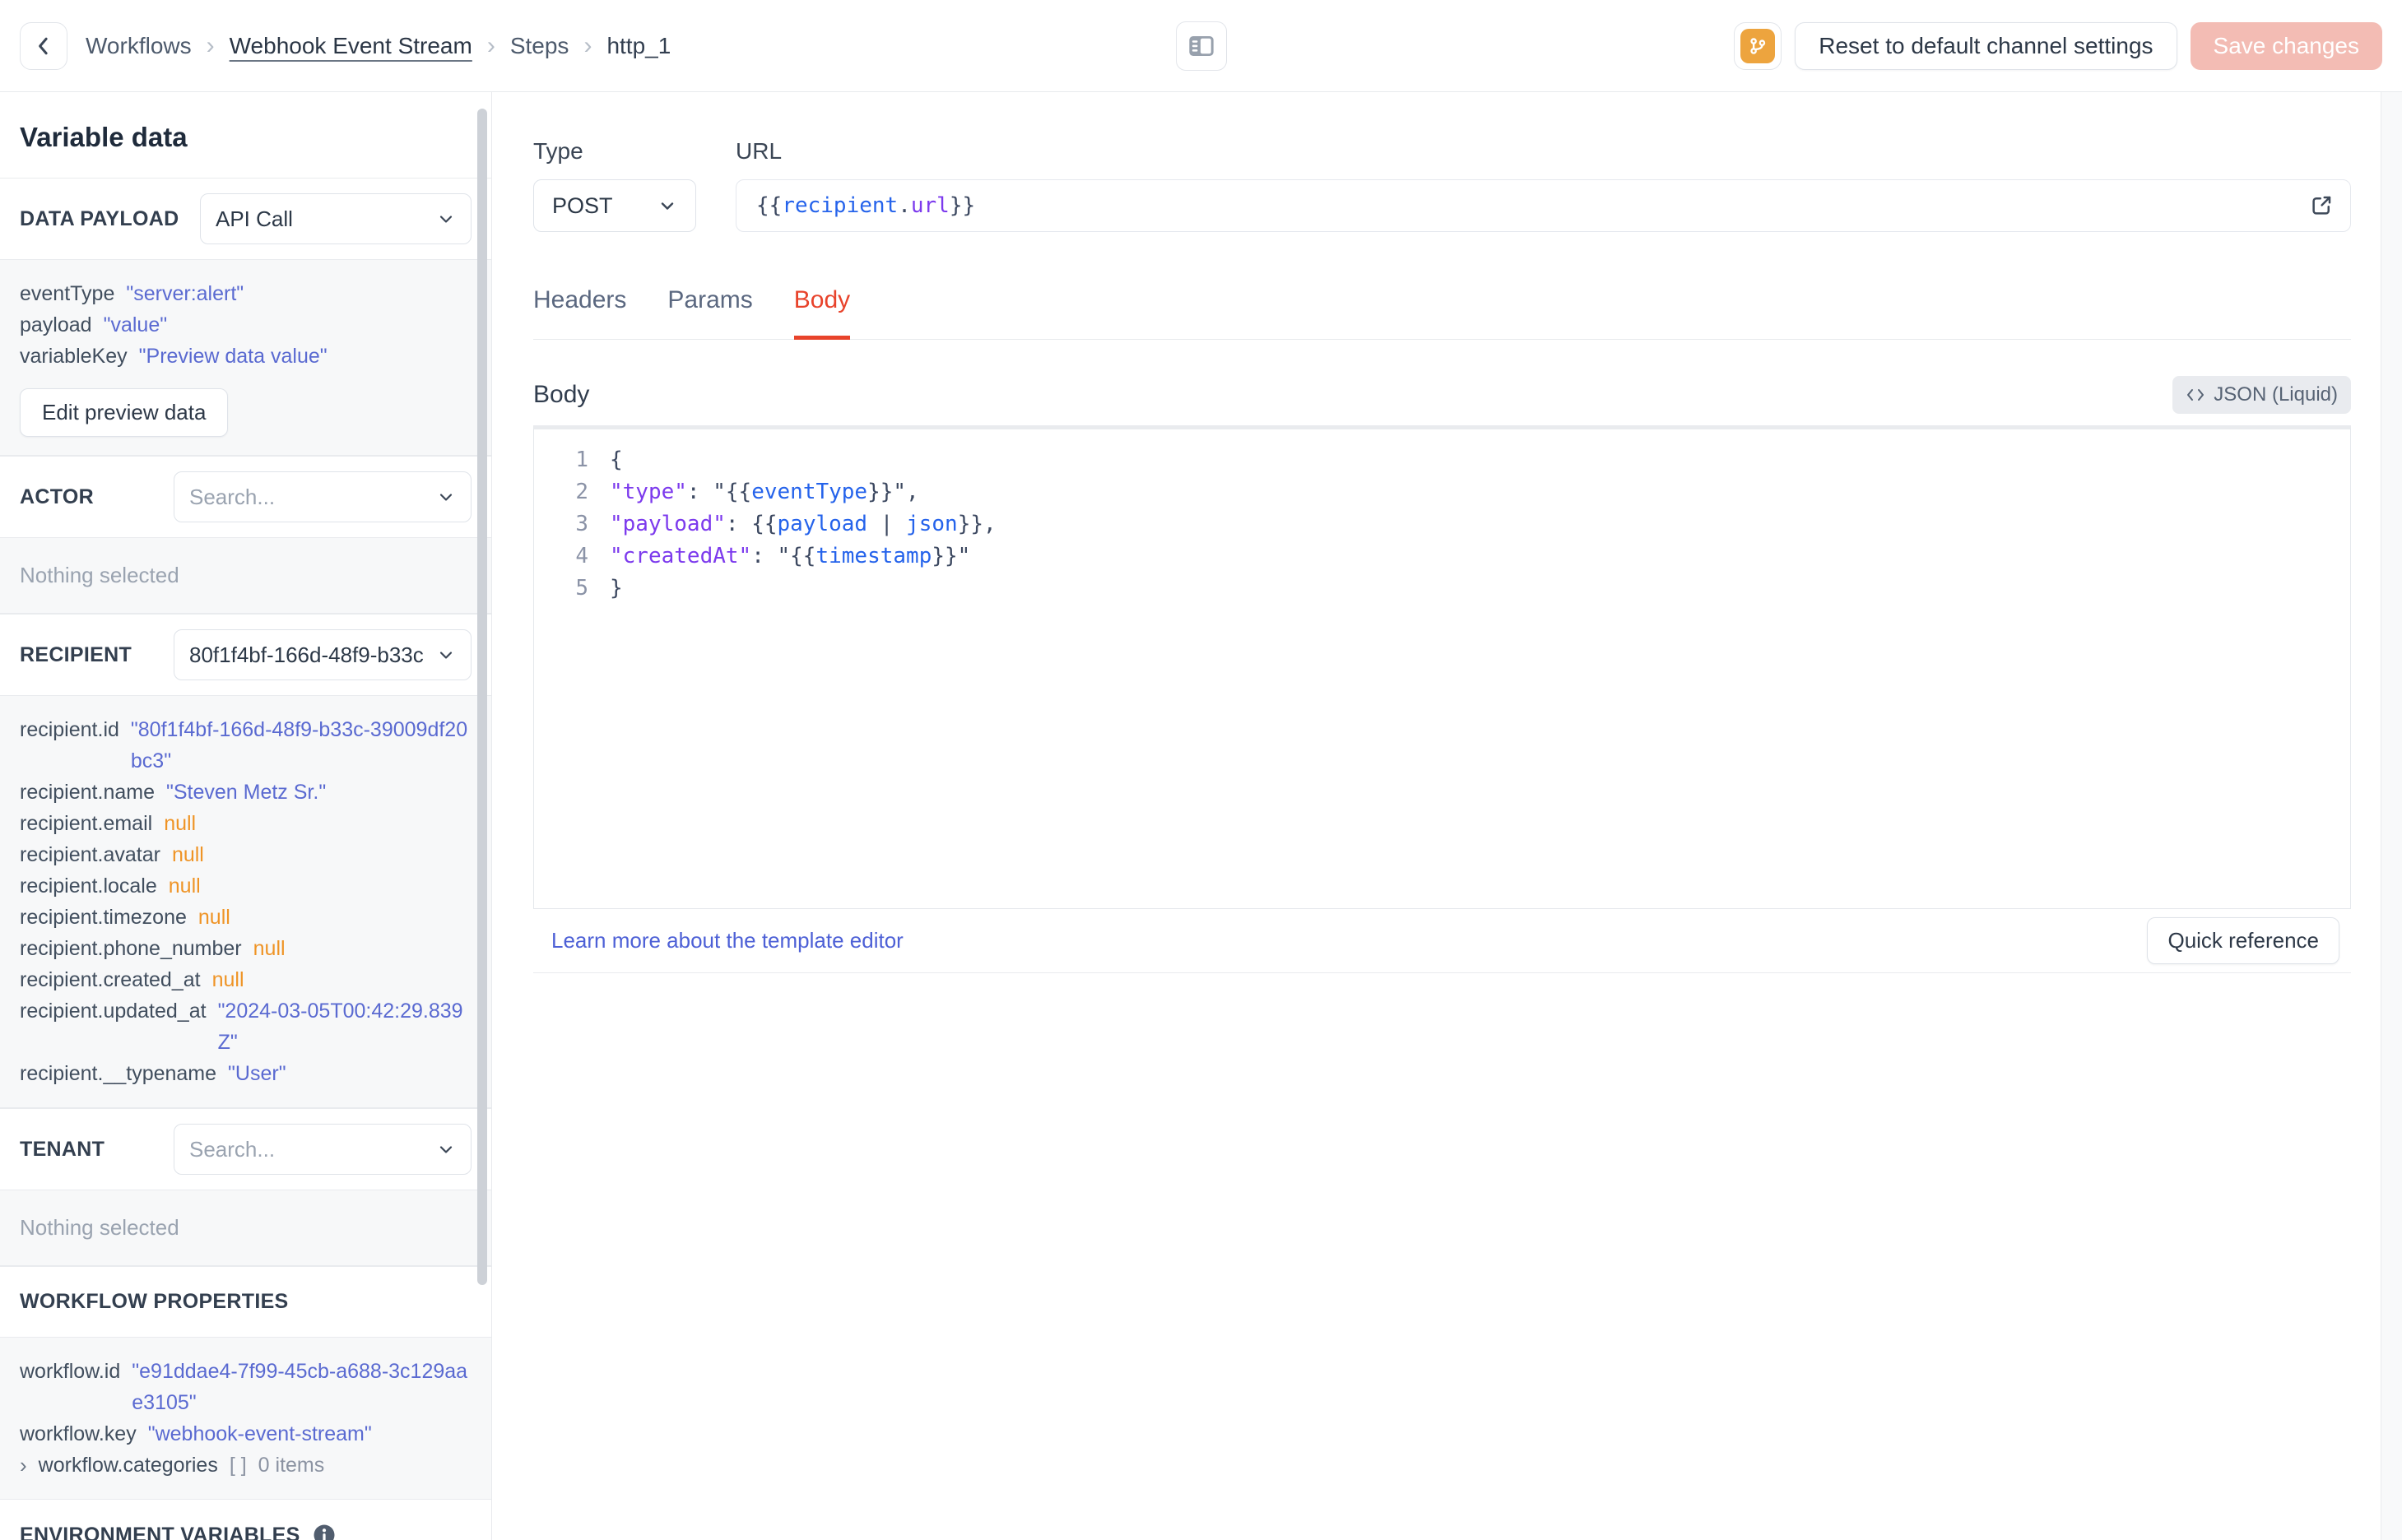  What do you see at coordinates (2261, 394) in the screenshot?
I see `language-badge: JSON (Liquid)` at bounding box center [2261, 394].